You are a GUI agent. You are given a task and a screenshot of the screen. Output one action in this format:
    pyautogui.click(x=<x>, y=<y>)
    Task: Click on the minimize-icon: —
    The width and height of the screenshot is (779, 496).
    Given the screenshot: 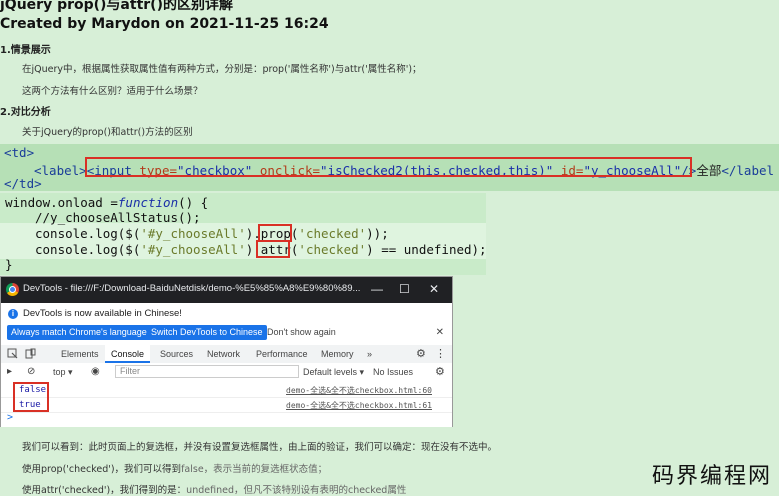 What is the action you would take?
    pyautogui.click(x=377, y=289)
    